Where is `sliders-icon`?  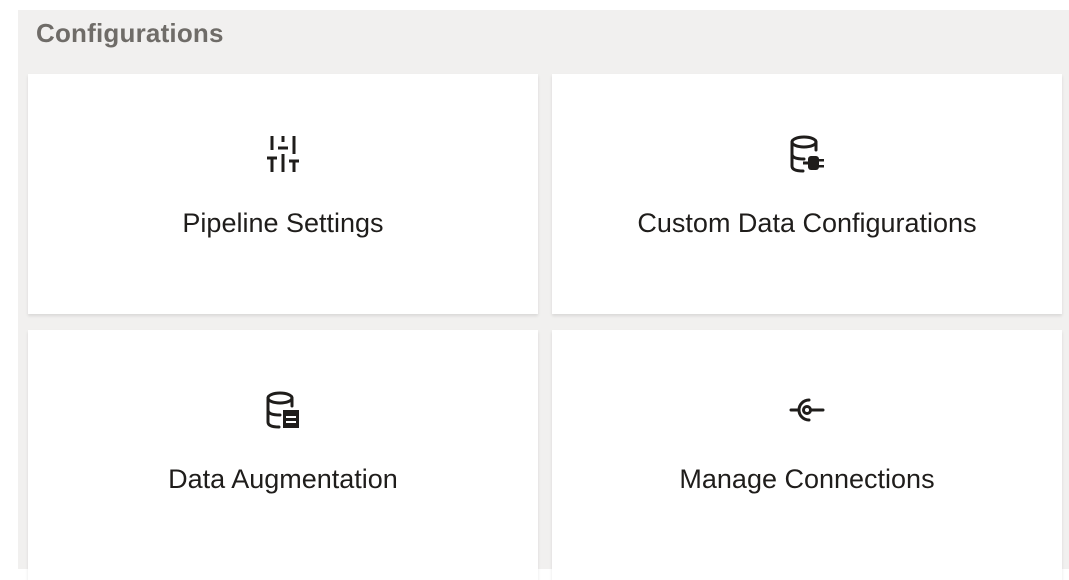
sliders-icon is located at coordinates (283, 154).